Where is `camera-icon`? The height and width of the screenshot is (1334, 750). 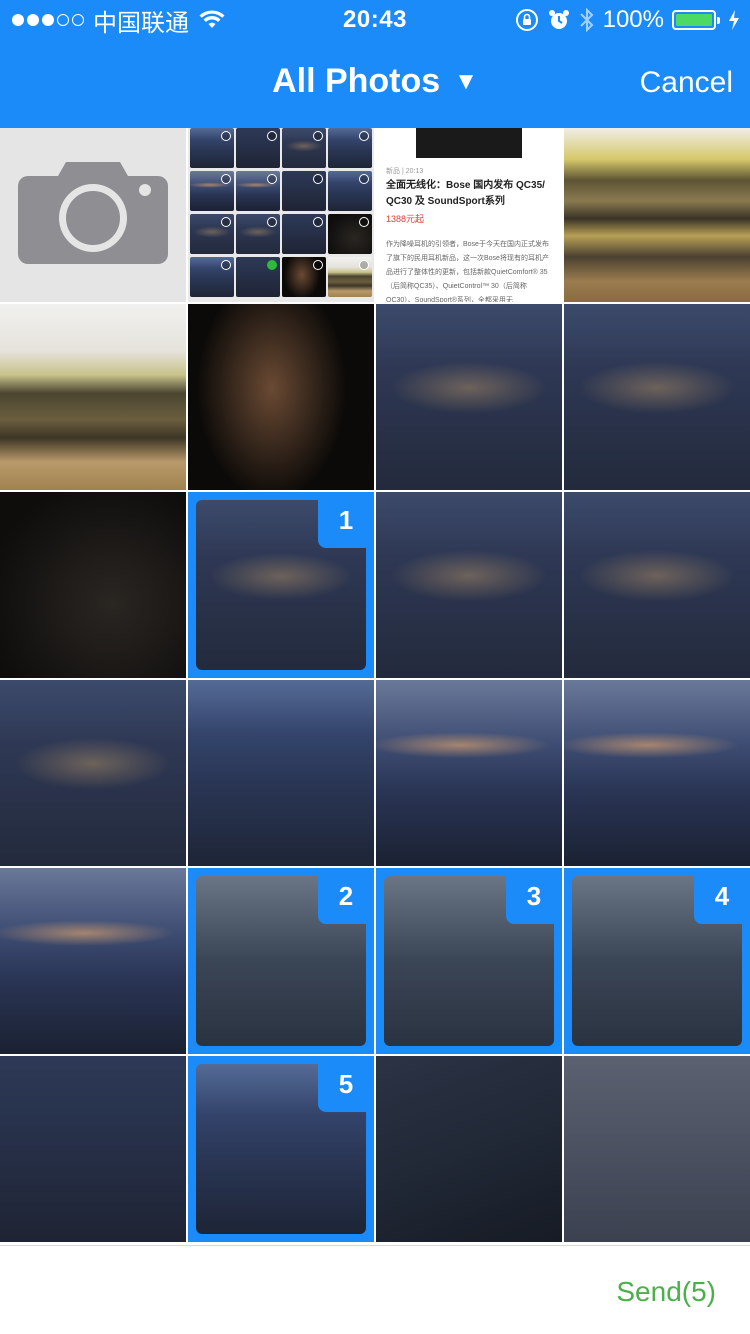 camera-icon is located at coordinates (93, 213).